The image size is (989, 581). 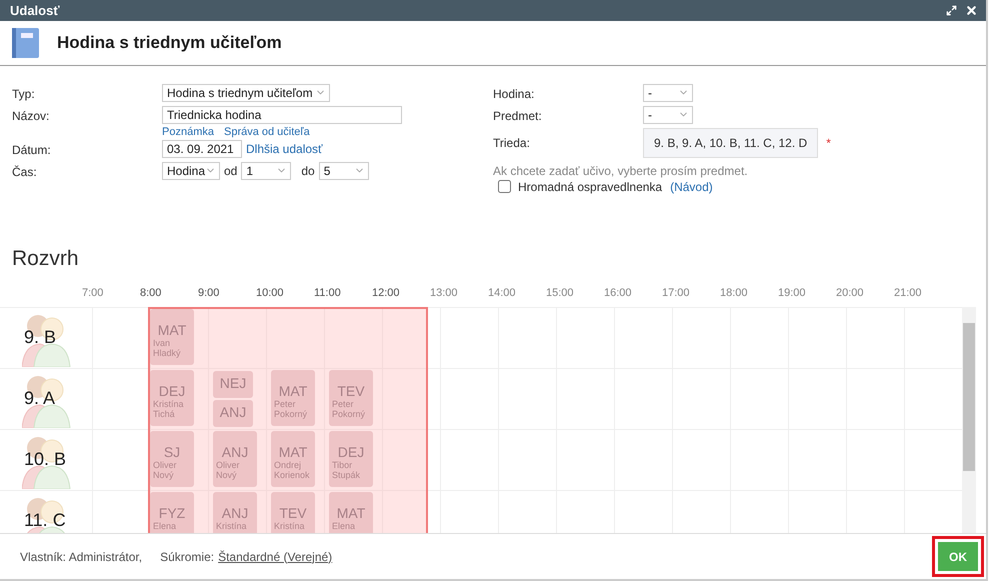 I want to click on class-label: 9. A, so click(x=40, y=399).